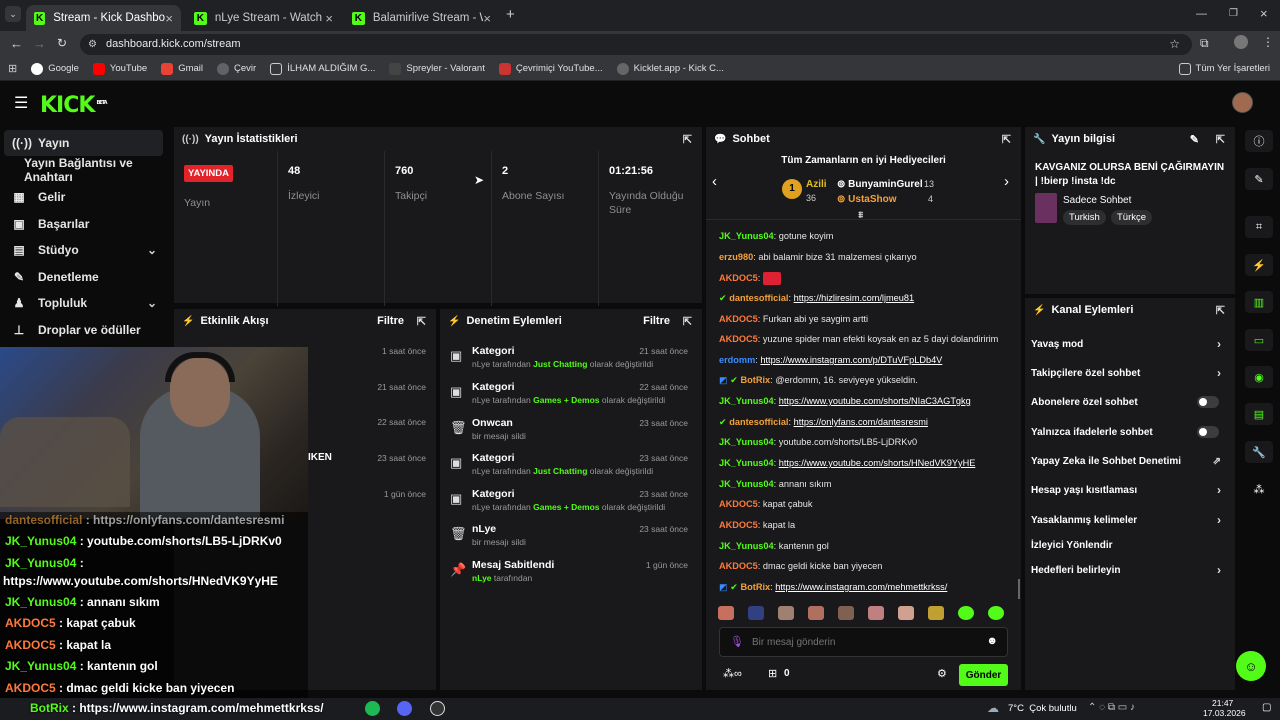 Image resolution: width=1280 pixels, height=720 pixels. What do you see at coordinates (1111, 707) in the screenshot?
I see `tray-icons: ⌃ ◌ ⧉ ▭ ♪` at bounding box center [1111, 707].